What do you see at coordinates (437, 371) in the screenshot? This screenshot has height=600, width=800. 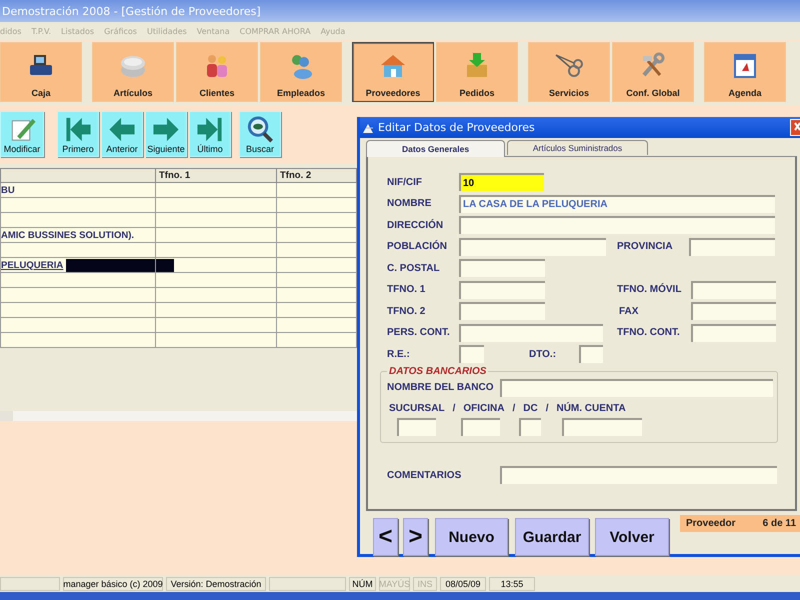 I see `group-title: DATOS BANCARIOS` at bounding box center [437, 371].